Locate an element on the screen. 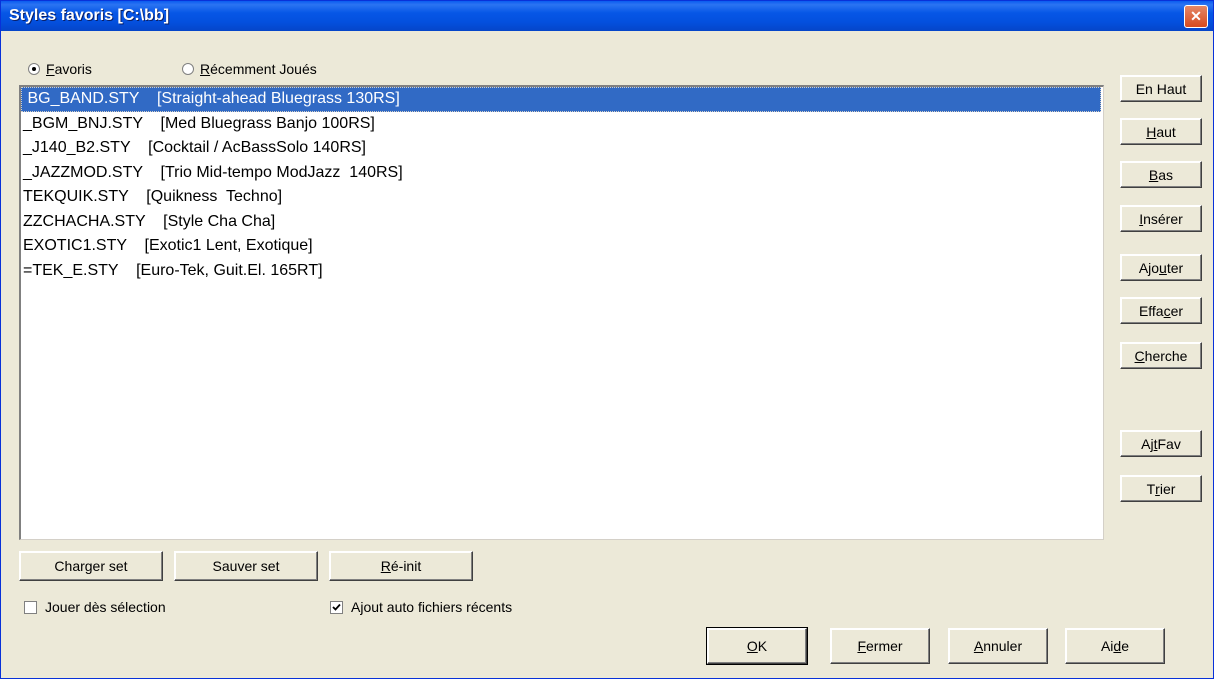  list-item: EXOTIC1.STY [Exotic1 Lent, Exotique] is located at coordinates (562, 246).